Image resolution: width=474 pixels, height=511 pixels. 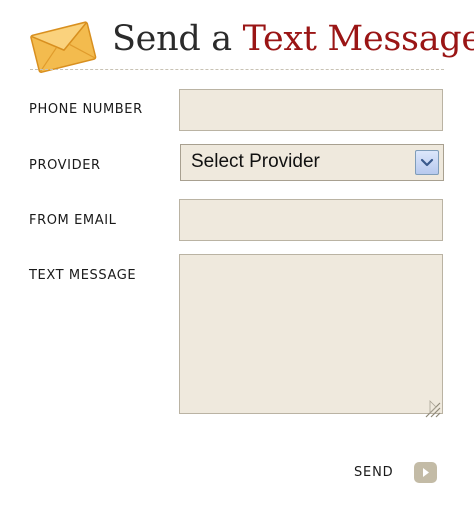 I want to click on phone-number-input, so click(x=311, y=110).